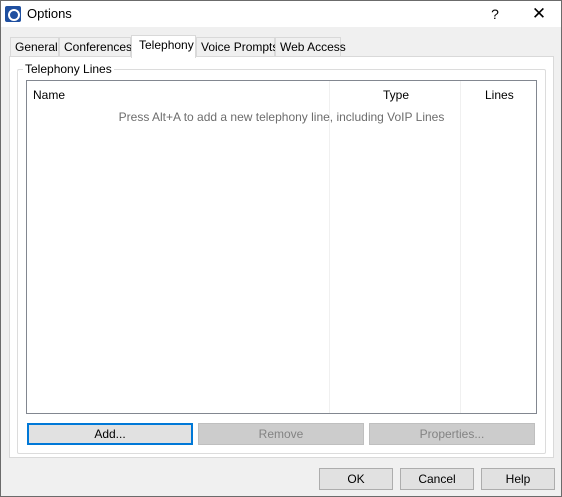 The image size is (562, 497). What do you see at coordinates (34, 47) in the screenshot?
I see `tab-general: General` at bounding box center [34, 47].